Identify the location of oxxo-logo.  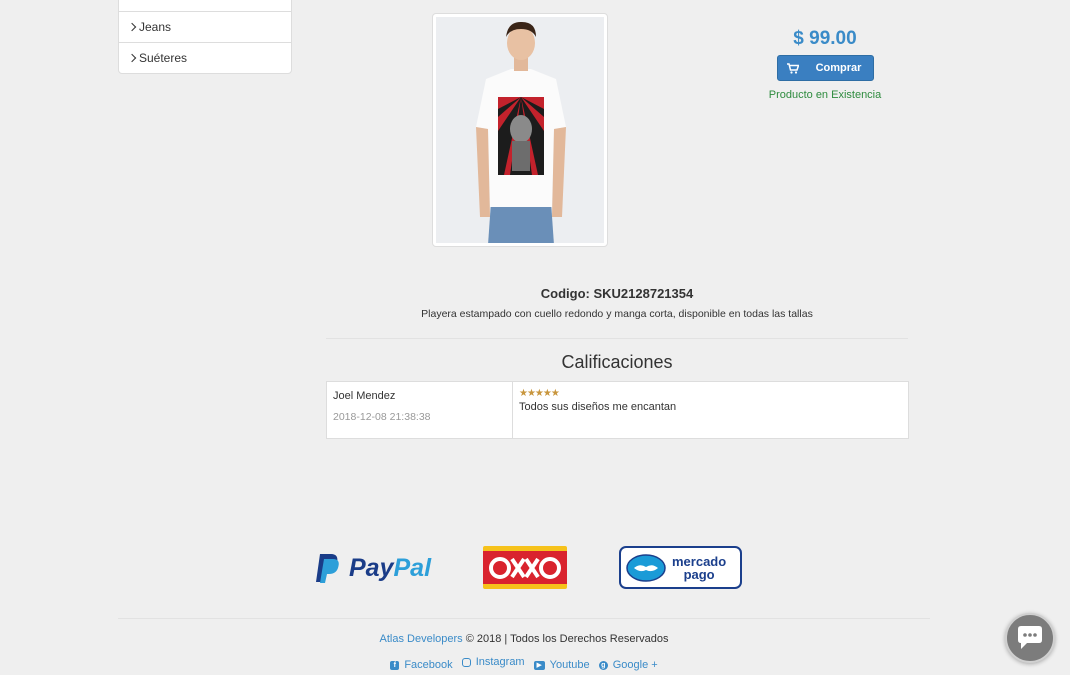
(525, 567).